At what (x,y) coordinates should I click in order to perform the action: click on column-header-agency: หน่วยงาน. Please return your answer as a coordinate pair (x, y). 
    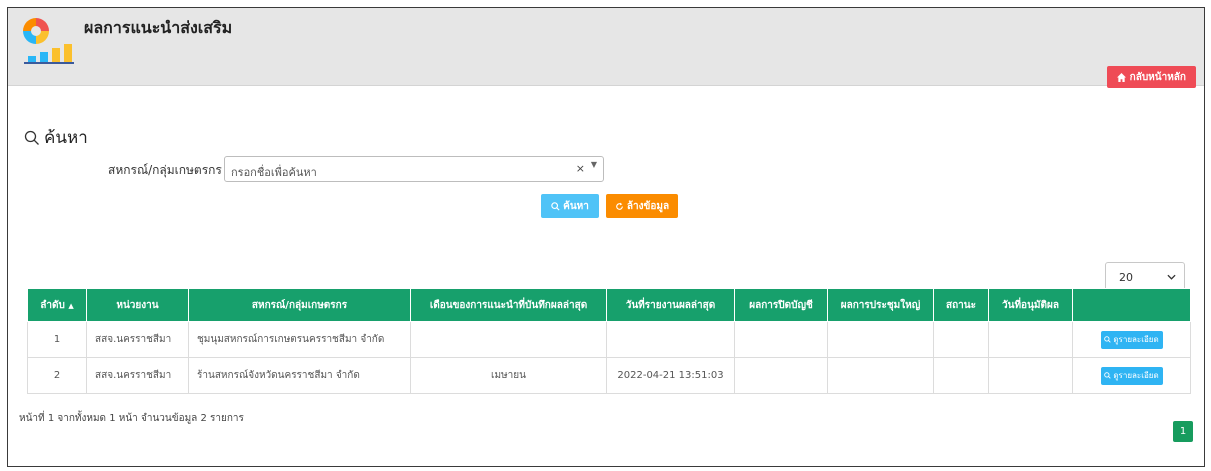
    Looking at the image, I should click on (137, 305).